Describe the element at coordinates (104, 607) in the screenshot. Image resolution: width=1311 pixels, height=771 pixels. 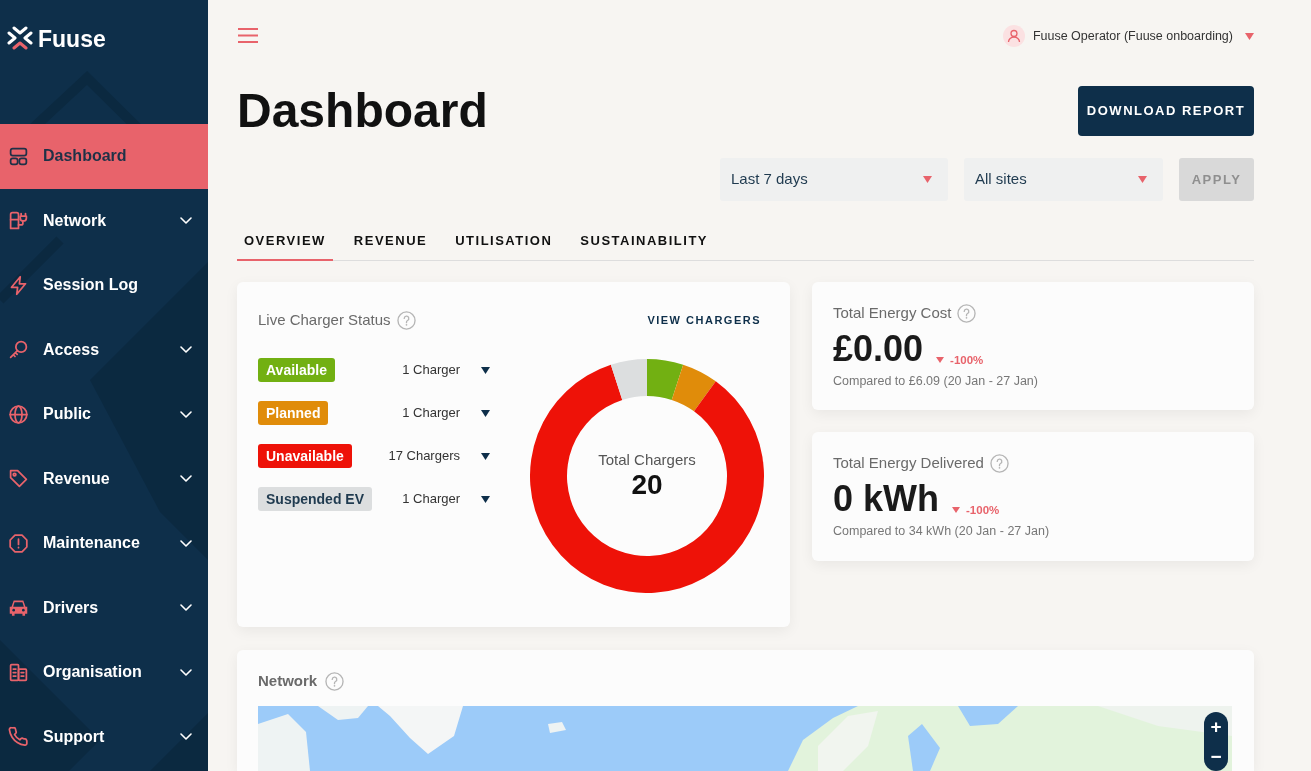
I see `sidebar-item: Drivers` at that location.